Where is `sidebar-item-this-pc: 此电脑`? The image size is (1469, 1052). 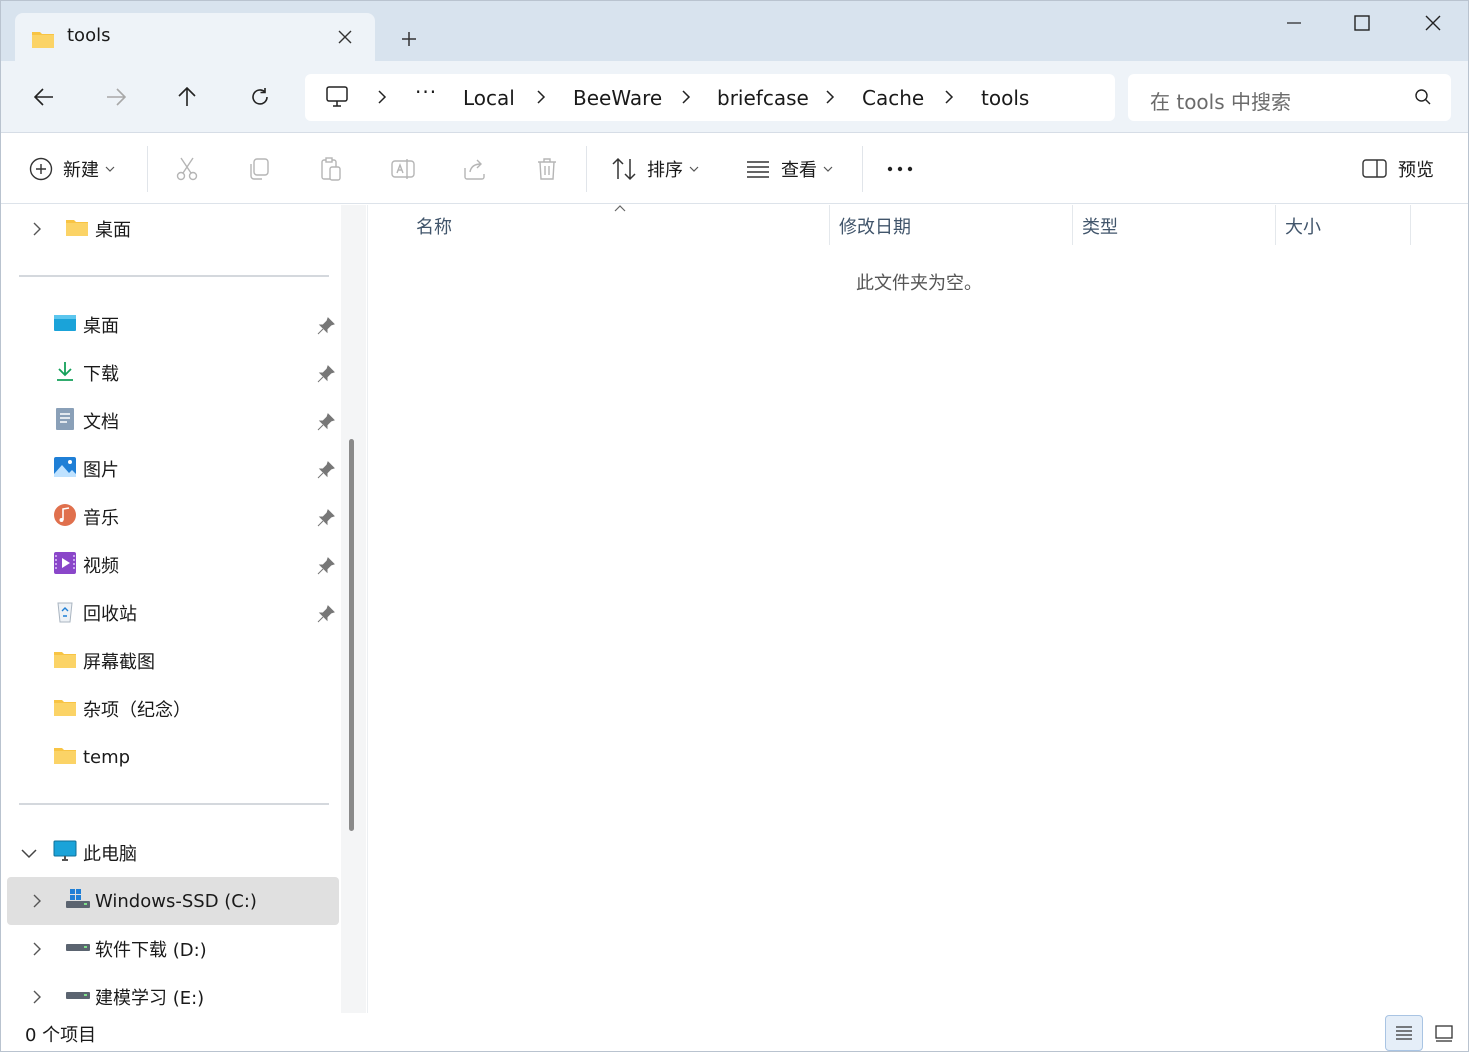 sidebar-item-this-pc: 此电脑 is located at coordinates (79, 853).